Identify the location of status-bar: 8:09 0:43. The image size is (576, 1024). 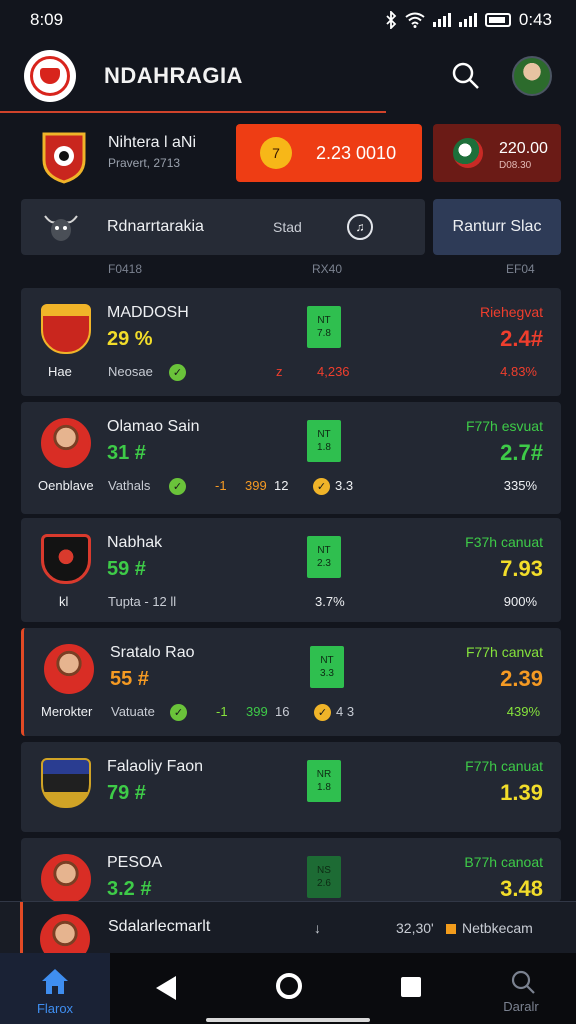
(288, 20).